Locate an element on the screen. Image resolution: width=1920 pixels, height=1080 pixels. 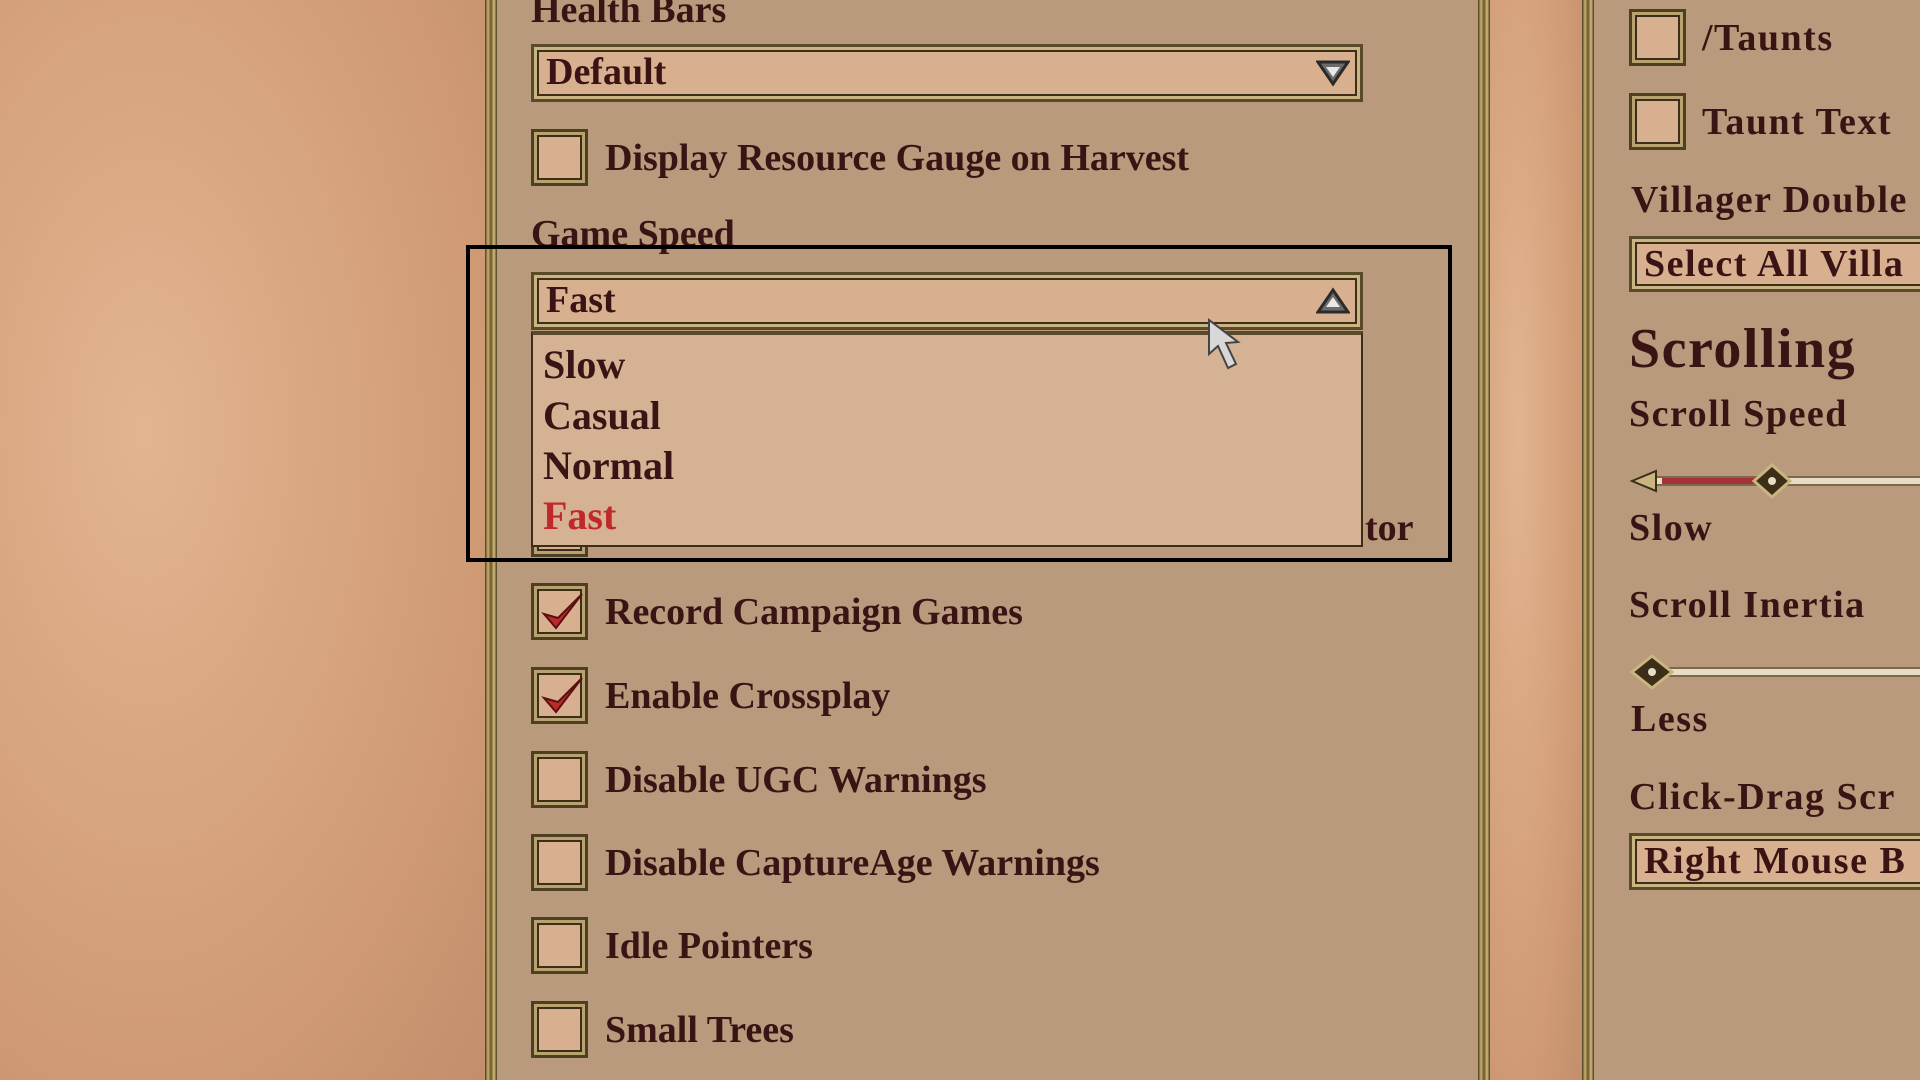
disable-ugc-warnings-checkbox is located at coordinates (559, 779).